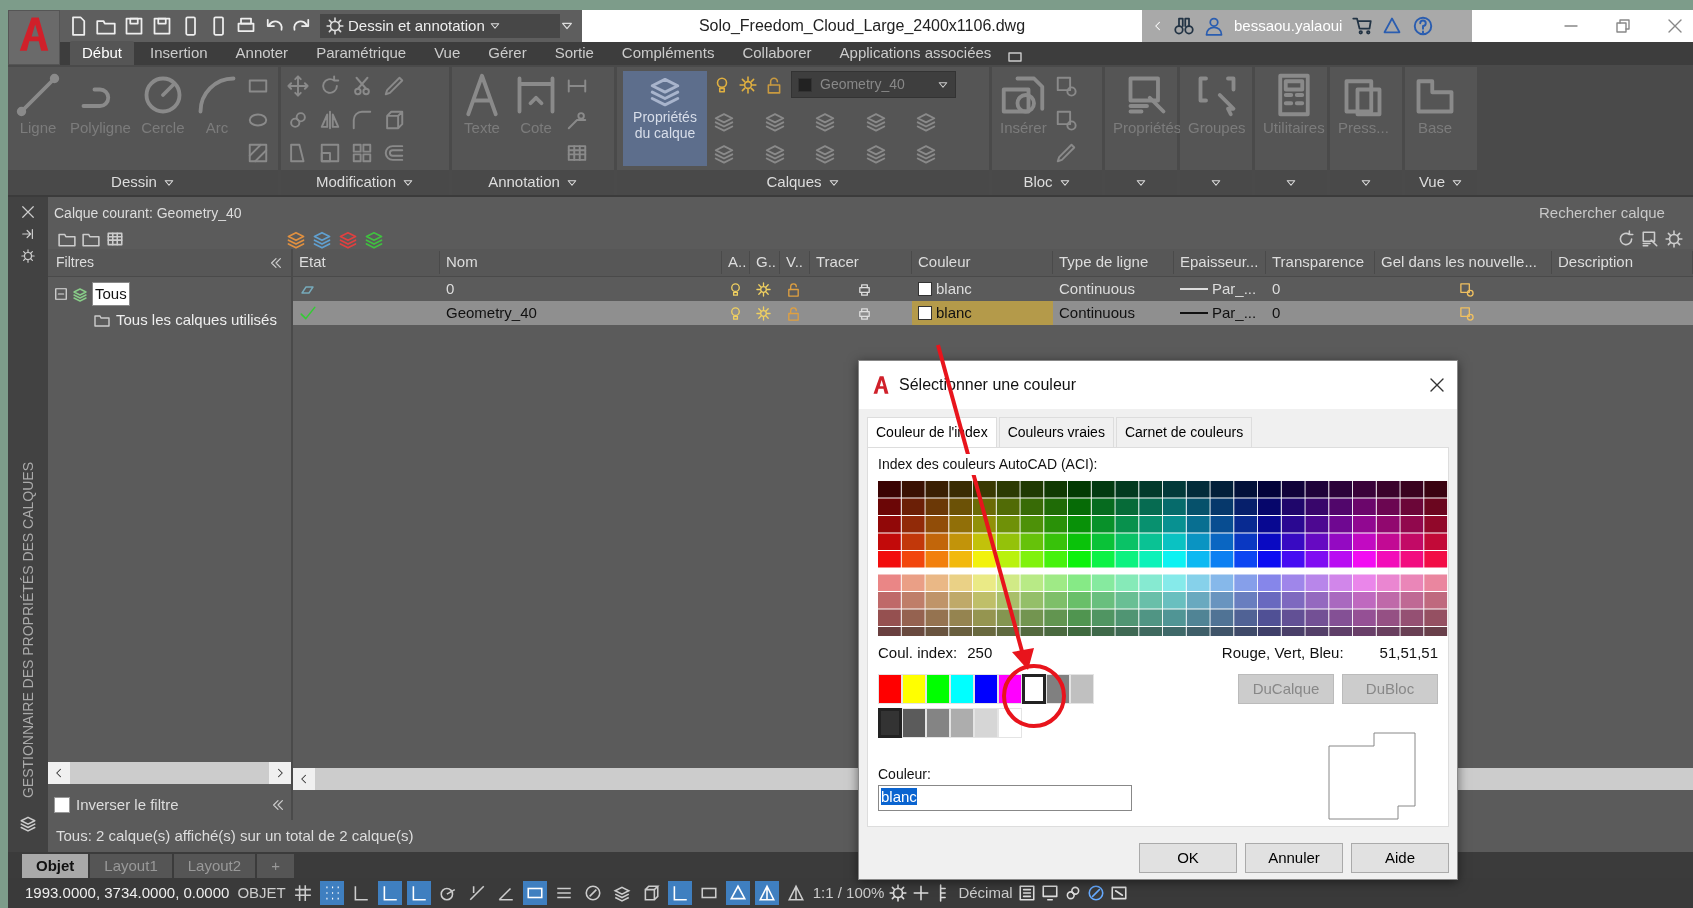 This screenshot has width=1693, height=908. What do you see at coordinates (416, 25) in the screenshot?
I see `workspace-name: Dessin et annotation` at bounding box center [416, 25].